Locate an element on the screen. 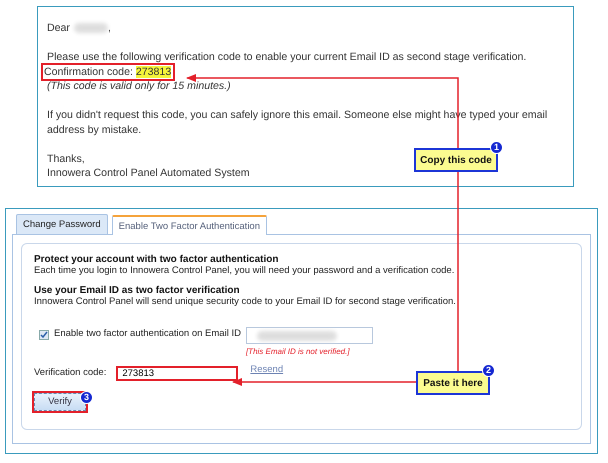 This screenshot has width=608, height=463. tab: Enable Two Factor Authentication is located at coordinates (189, 225).